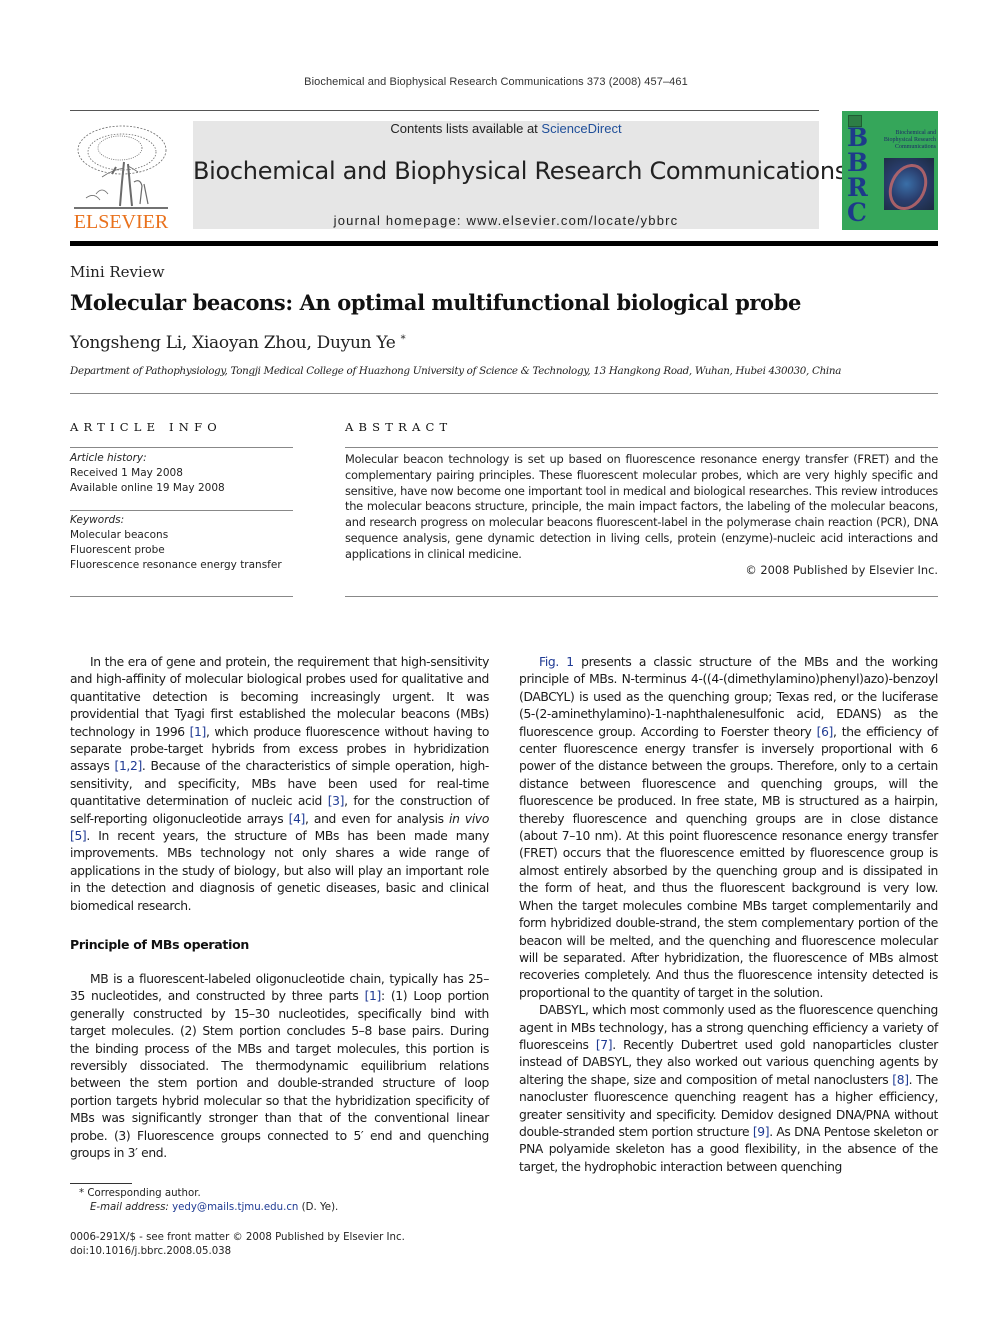 The width and height of the screenshot is (992, 1323). Describe the element at coordinates (101, 1183) in the screenshot. I see `footnote-rule` at that location.